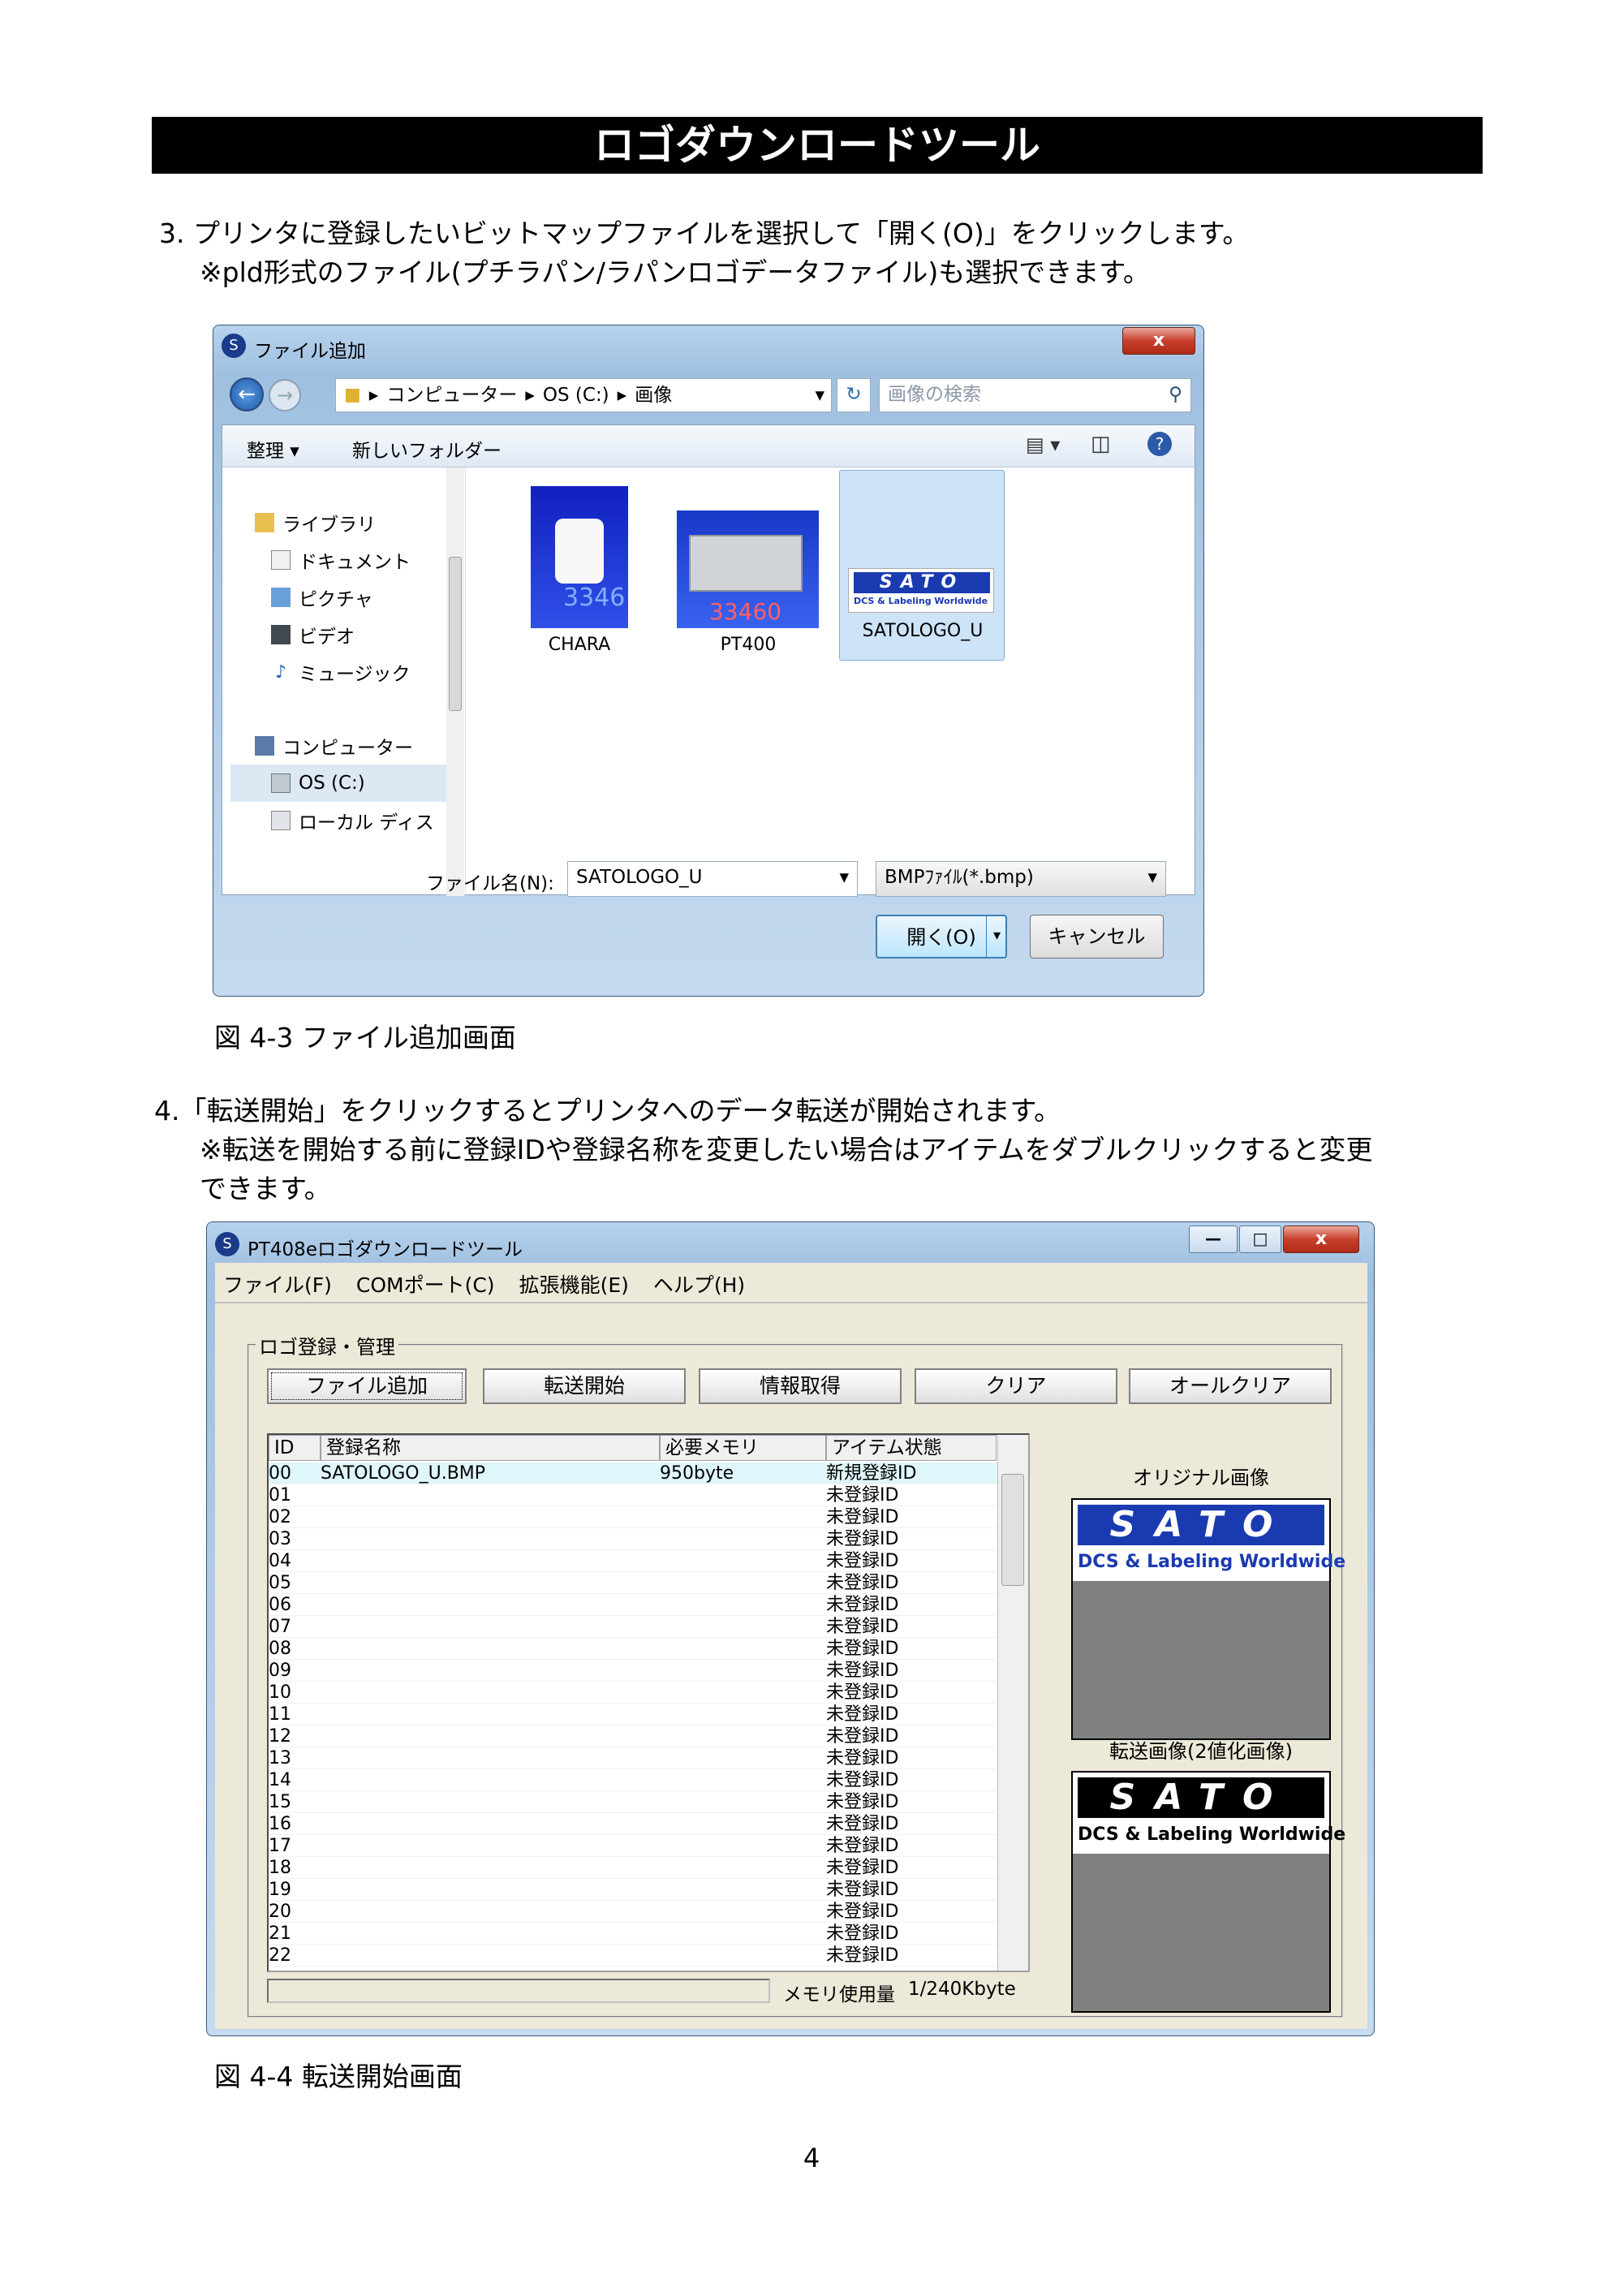 This screenshot has width=1623, height=2296. Describe the element at coordinates (633, 1693) in the screenshot. I see `table-row: 10 未登録ID` at that location.